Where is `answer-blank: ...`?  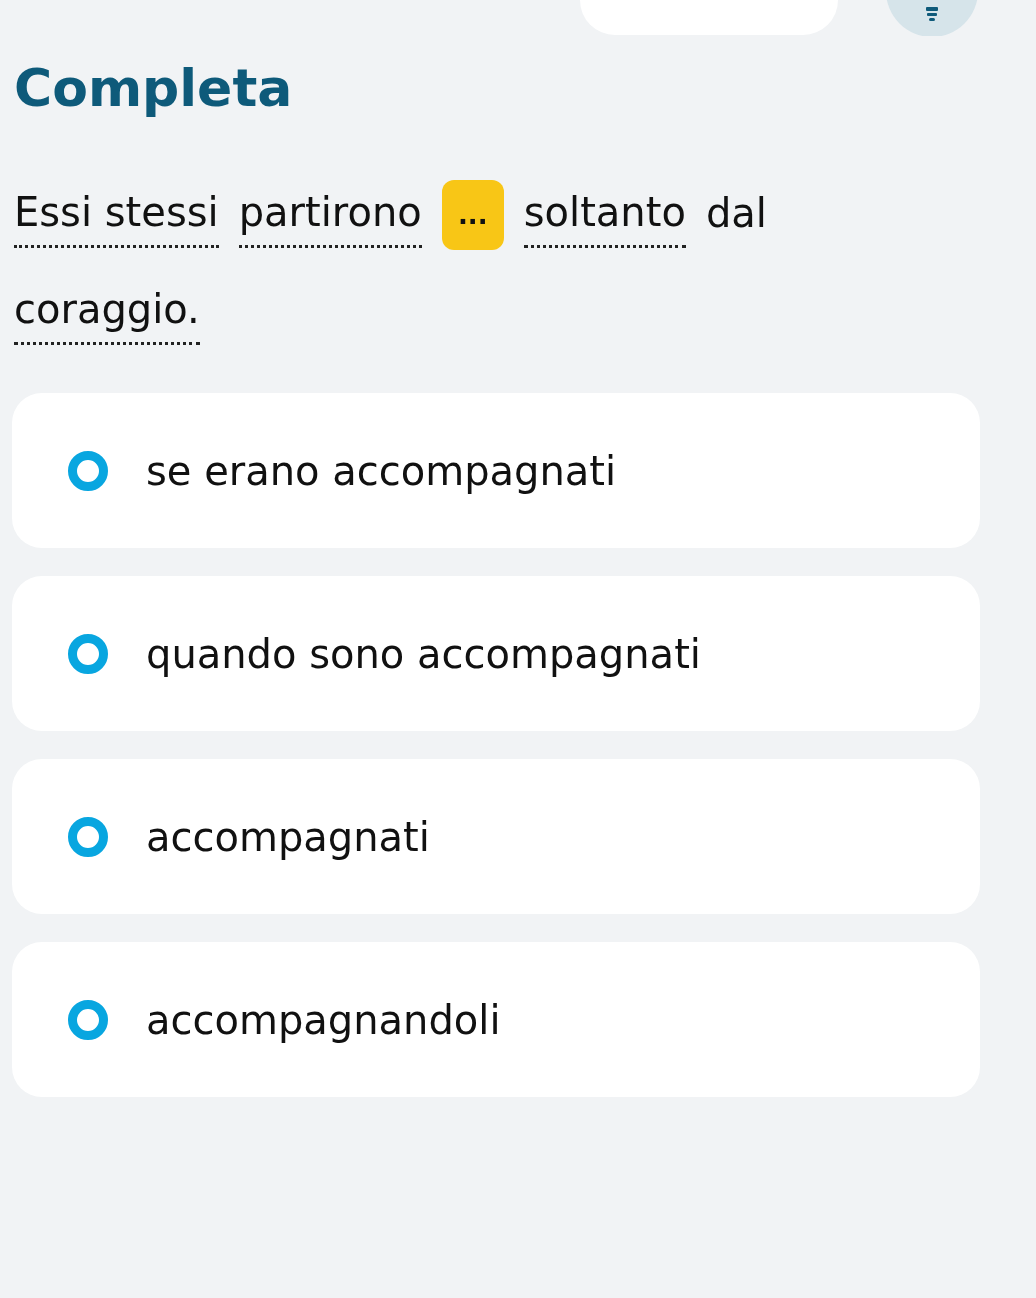
answer-blank: ... is located at coordinates (472, 215).